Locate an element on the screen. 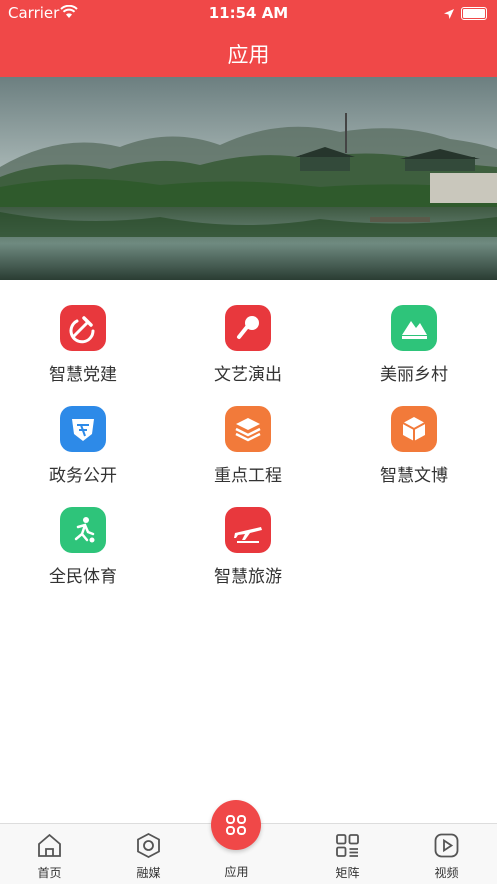 This screenshot has height=884, width=497. media-icon is located at coordinates (148, 845).